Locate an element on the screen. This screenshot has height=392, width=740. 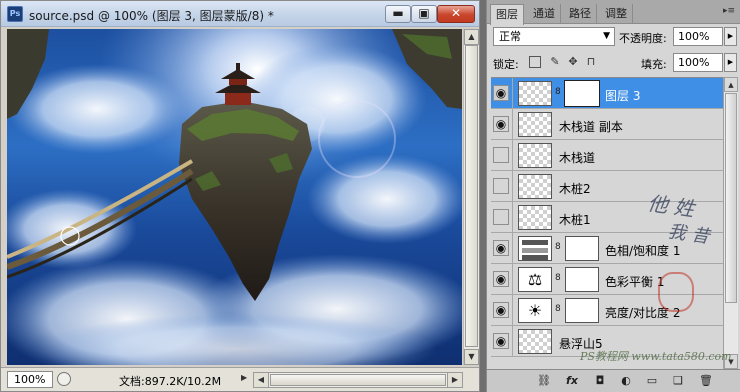
adjustment-layer-icon: ◐ is located at coordinates (626, 381).